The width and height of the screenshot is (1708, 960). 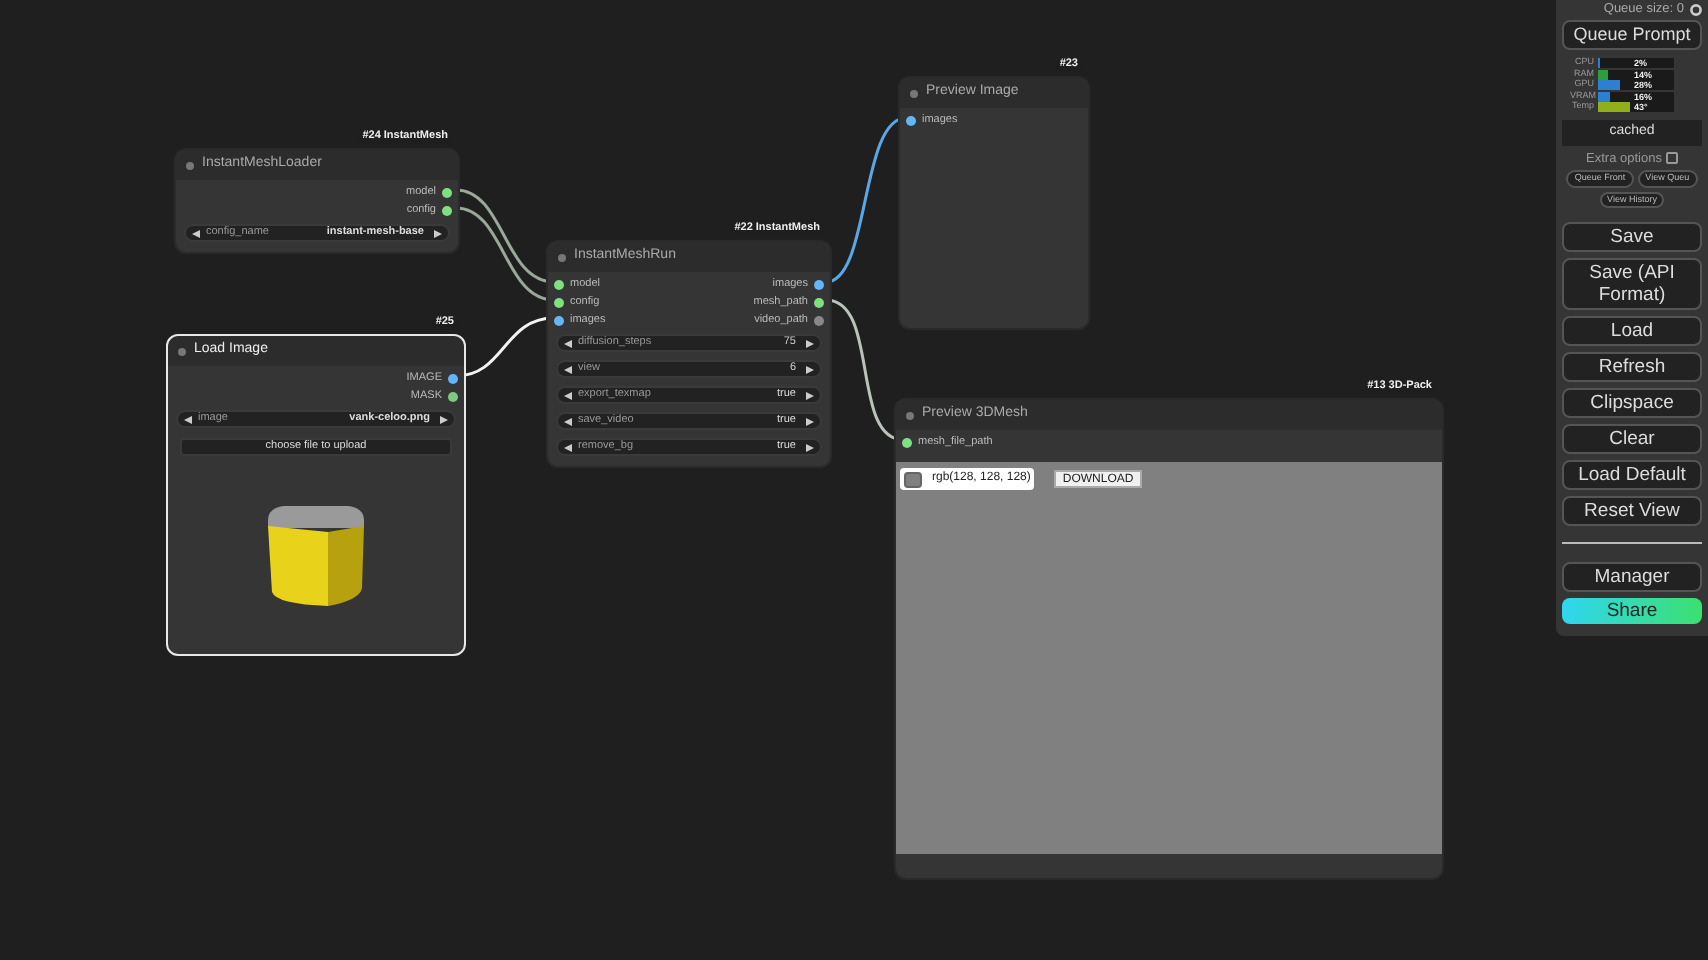 I want to click on menu-button: Manager, so click(x=1632, y=576).